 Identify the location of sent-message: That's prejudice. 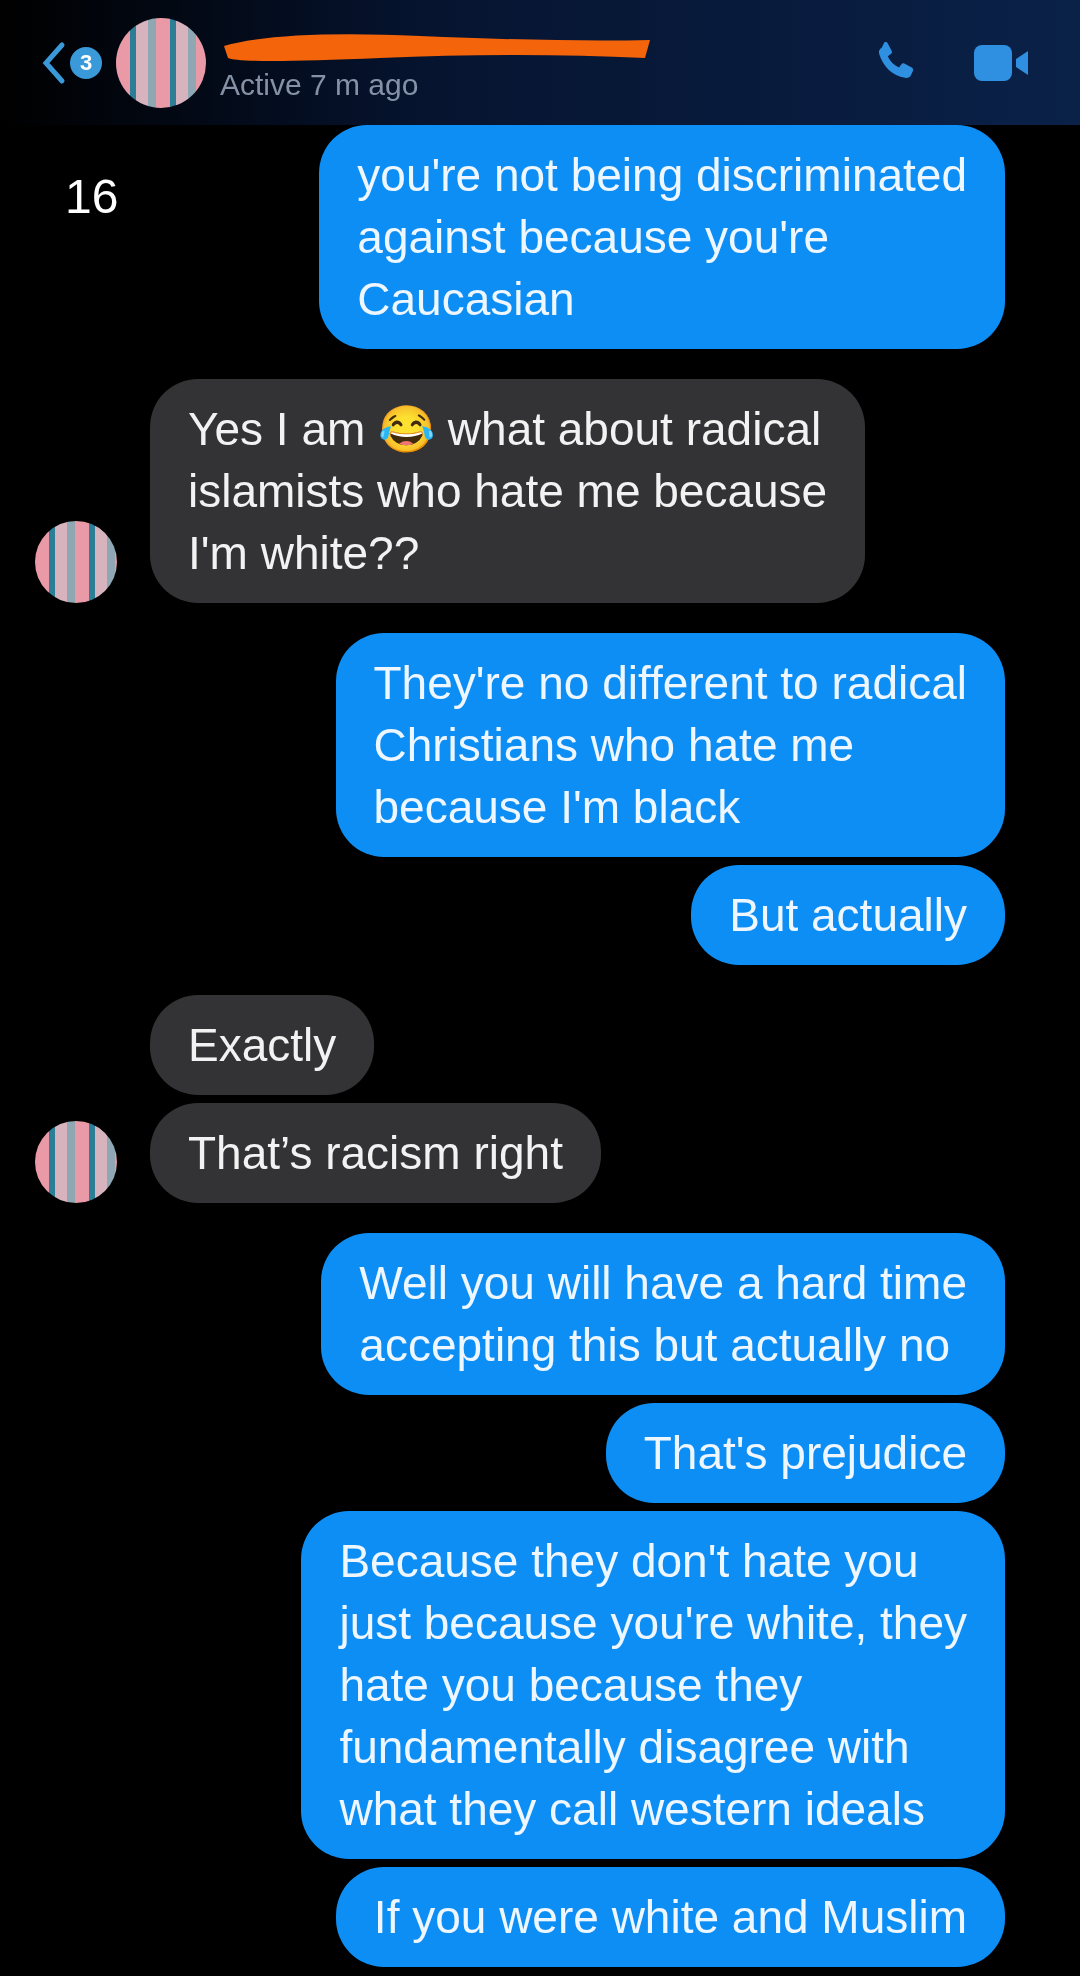
(805, 1453).